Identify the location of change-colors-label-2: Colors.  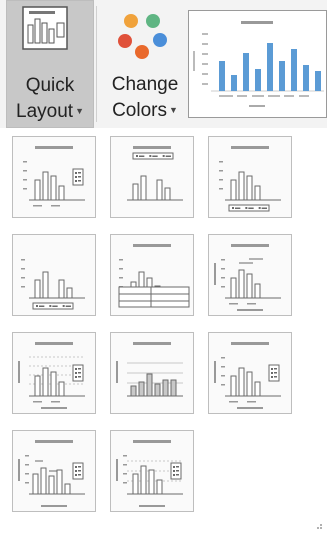
(139, 110).